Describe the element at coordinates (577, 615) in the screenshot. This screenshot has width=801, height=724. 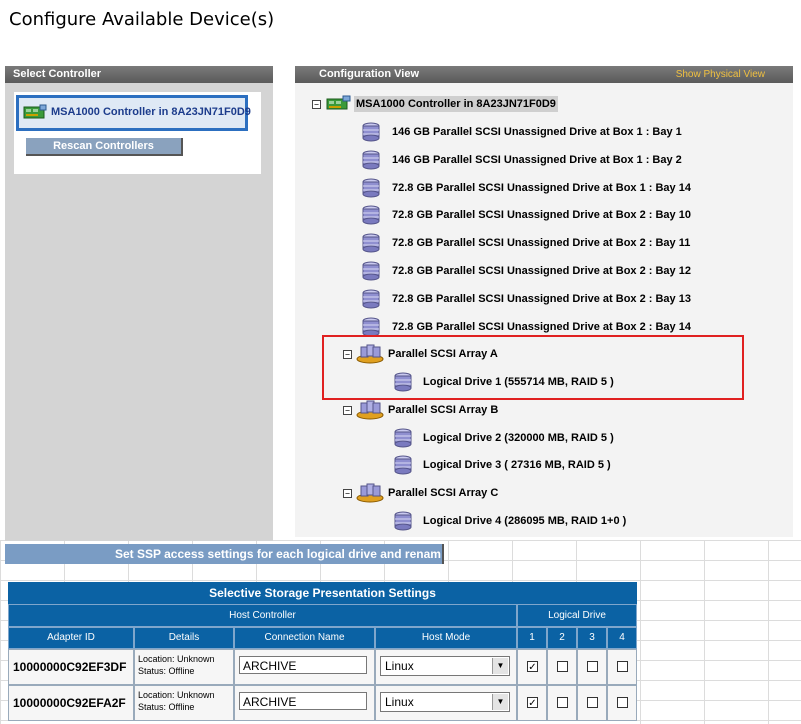
I see `logical-drive-header: Logical Drive` at that location.